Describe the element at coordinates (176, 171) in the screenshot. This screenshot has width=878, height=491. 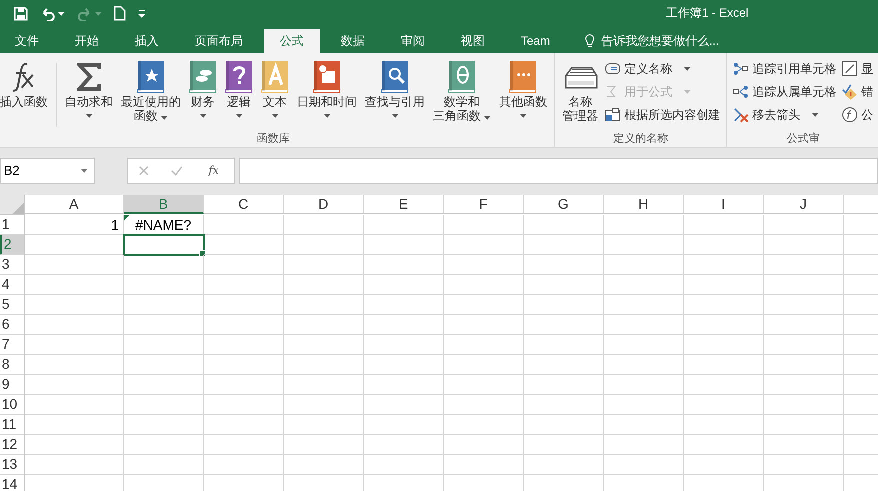
I see `check-icon` at that location.